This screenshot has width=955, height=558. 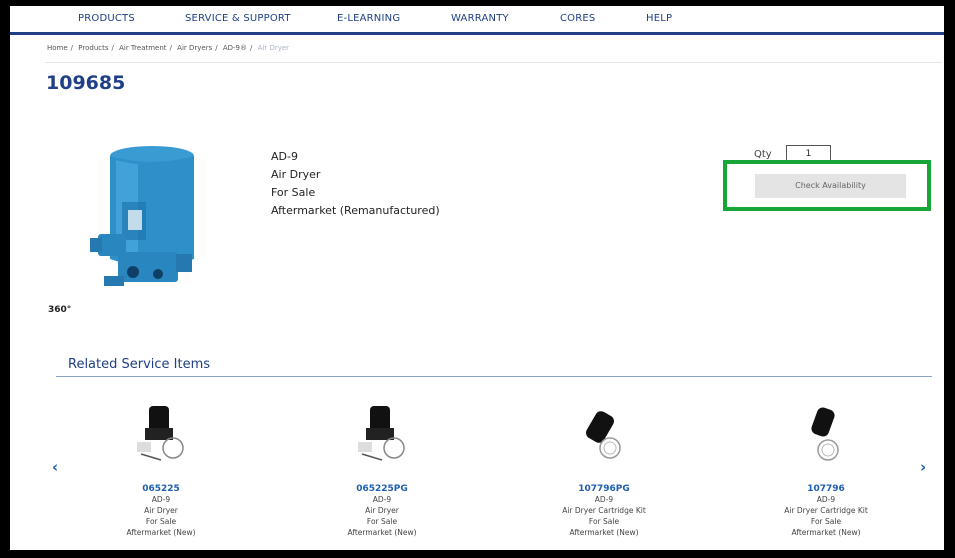 I want to click on product-image, so click(x=153, y=221).